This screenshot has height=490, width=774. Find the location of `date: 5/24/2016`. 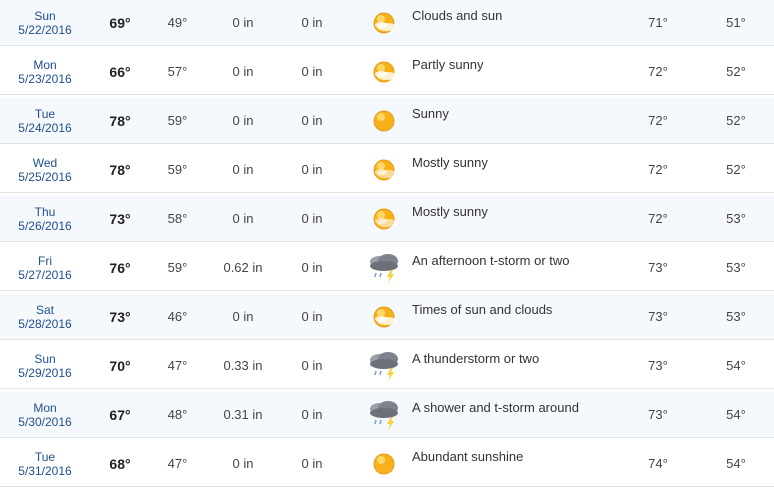

date: 5/24/2016 is located at coordinates (44, 128).